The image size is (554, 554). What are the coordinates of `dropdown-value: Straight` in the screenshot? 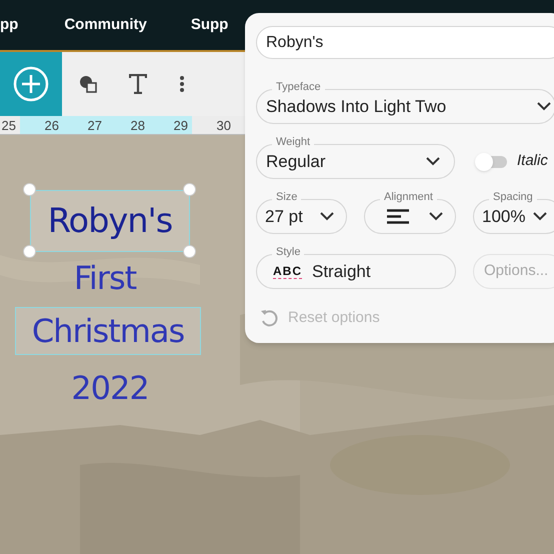 It's located at (341, 271).